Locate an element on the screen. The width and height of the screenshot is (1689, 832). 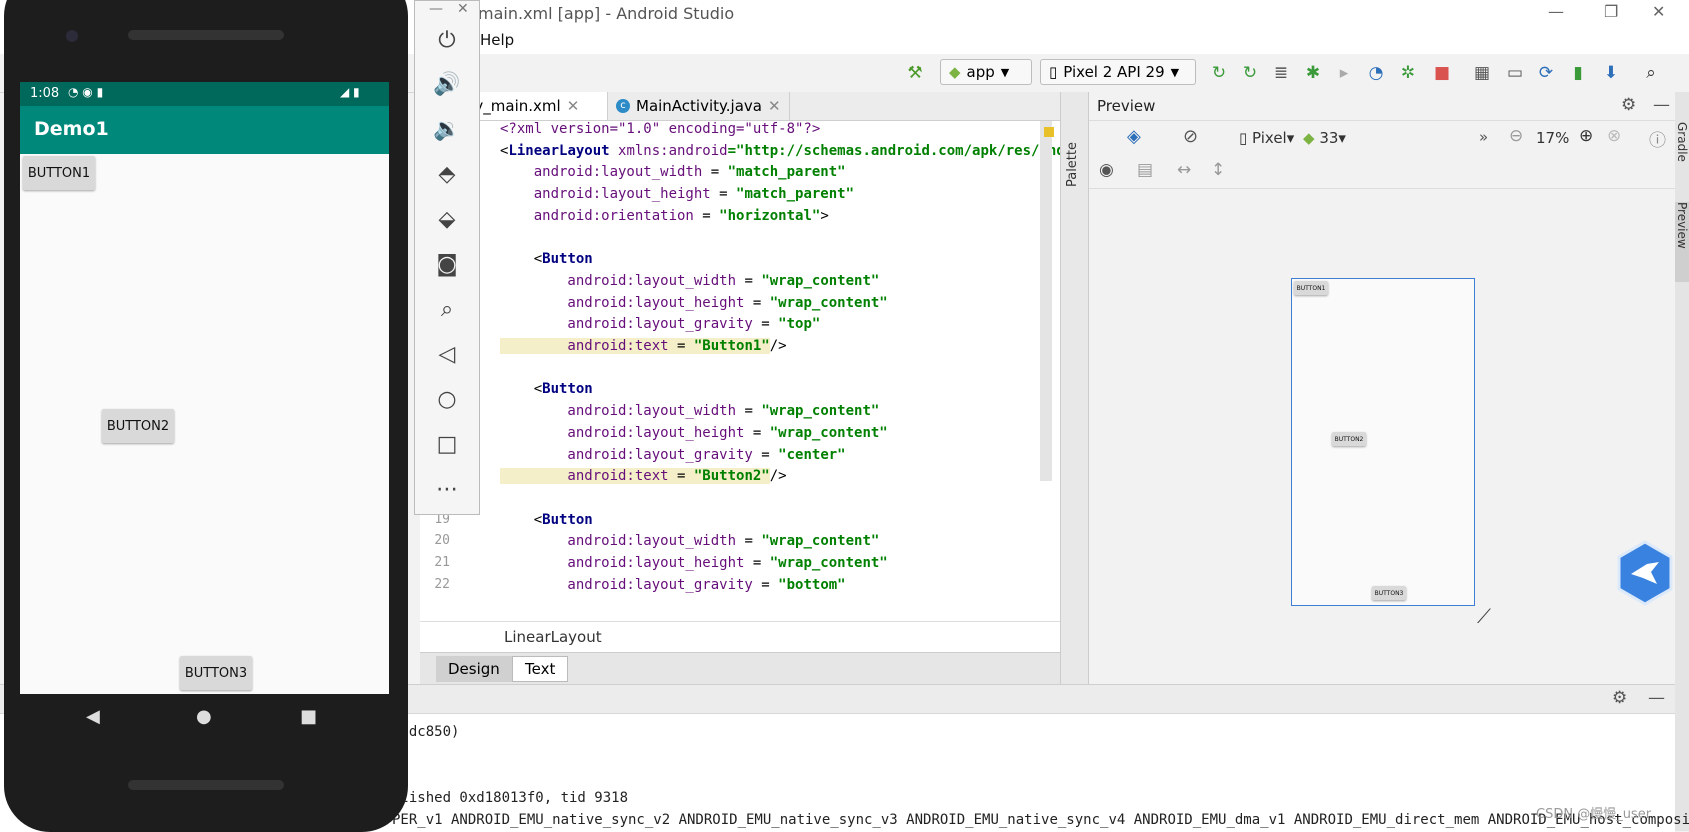
sdk-sync-icon: ⟳ is located at coordinates (1546, 73).